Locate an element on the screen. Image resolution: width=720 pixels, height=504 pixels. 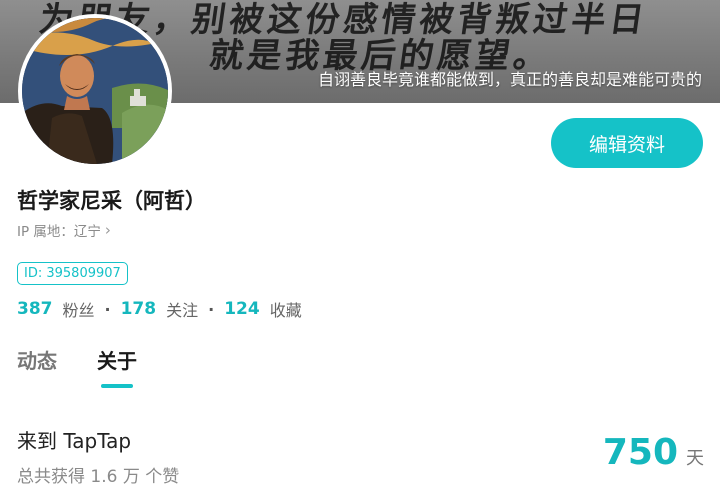
profile-tabs: 动态 关于 is located at coordinates (77, 366).